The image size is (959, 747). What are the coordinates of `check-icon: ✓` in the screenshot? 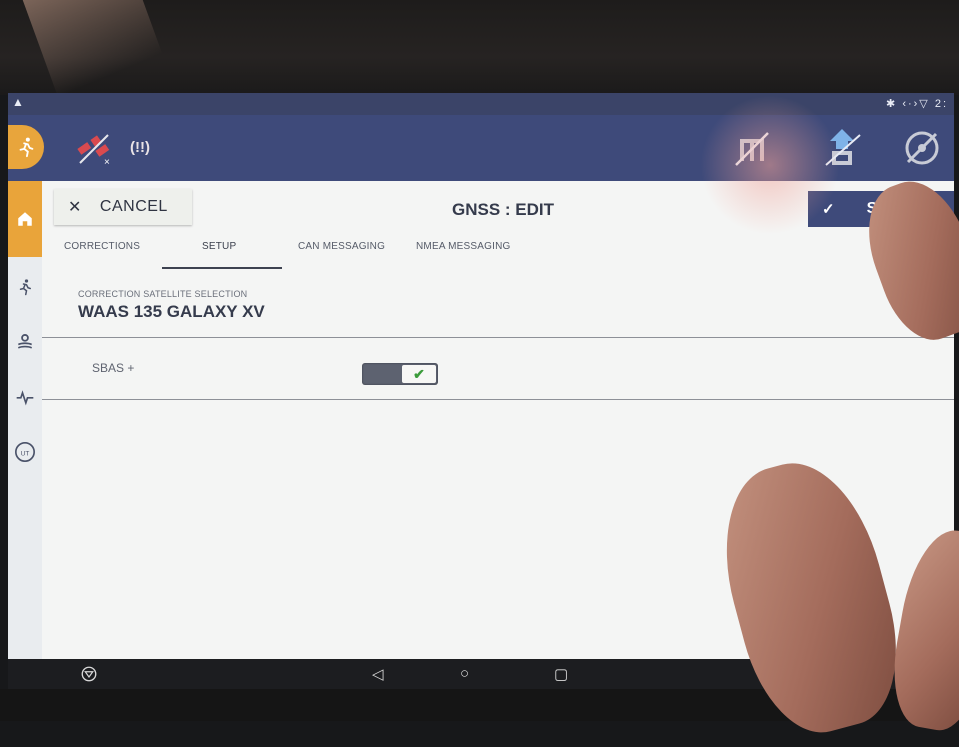 It's located at (828, 209).